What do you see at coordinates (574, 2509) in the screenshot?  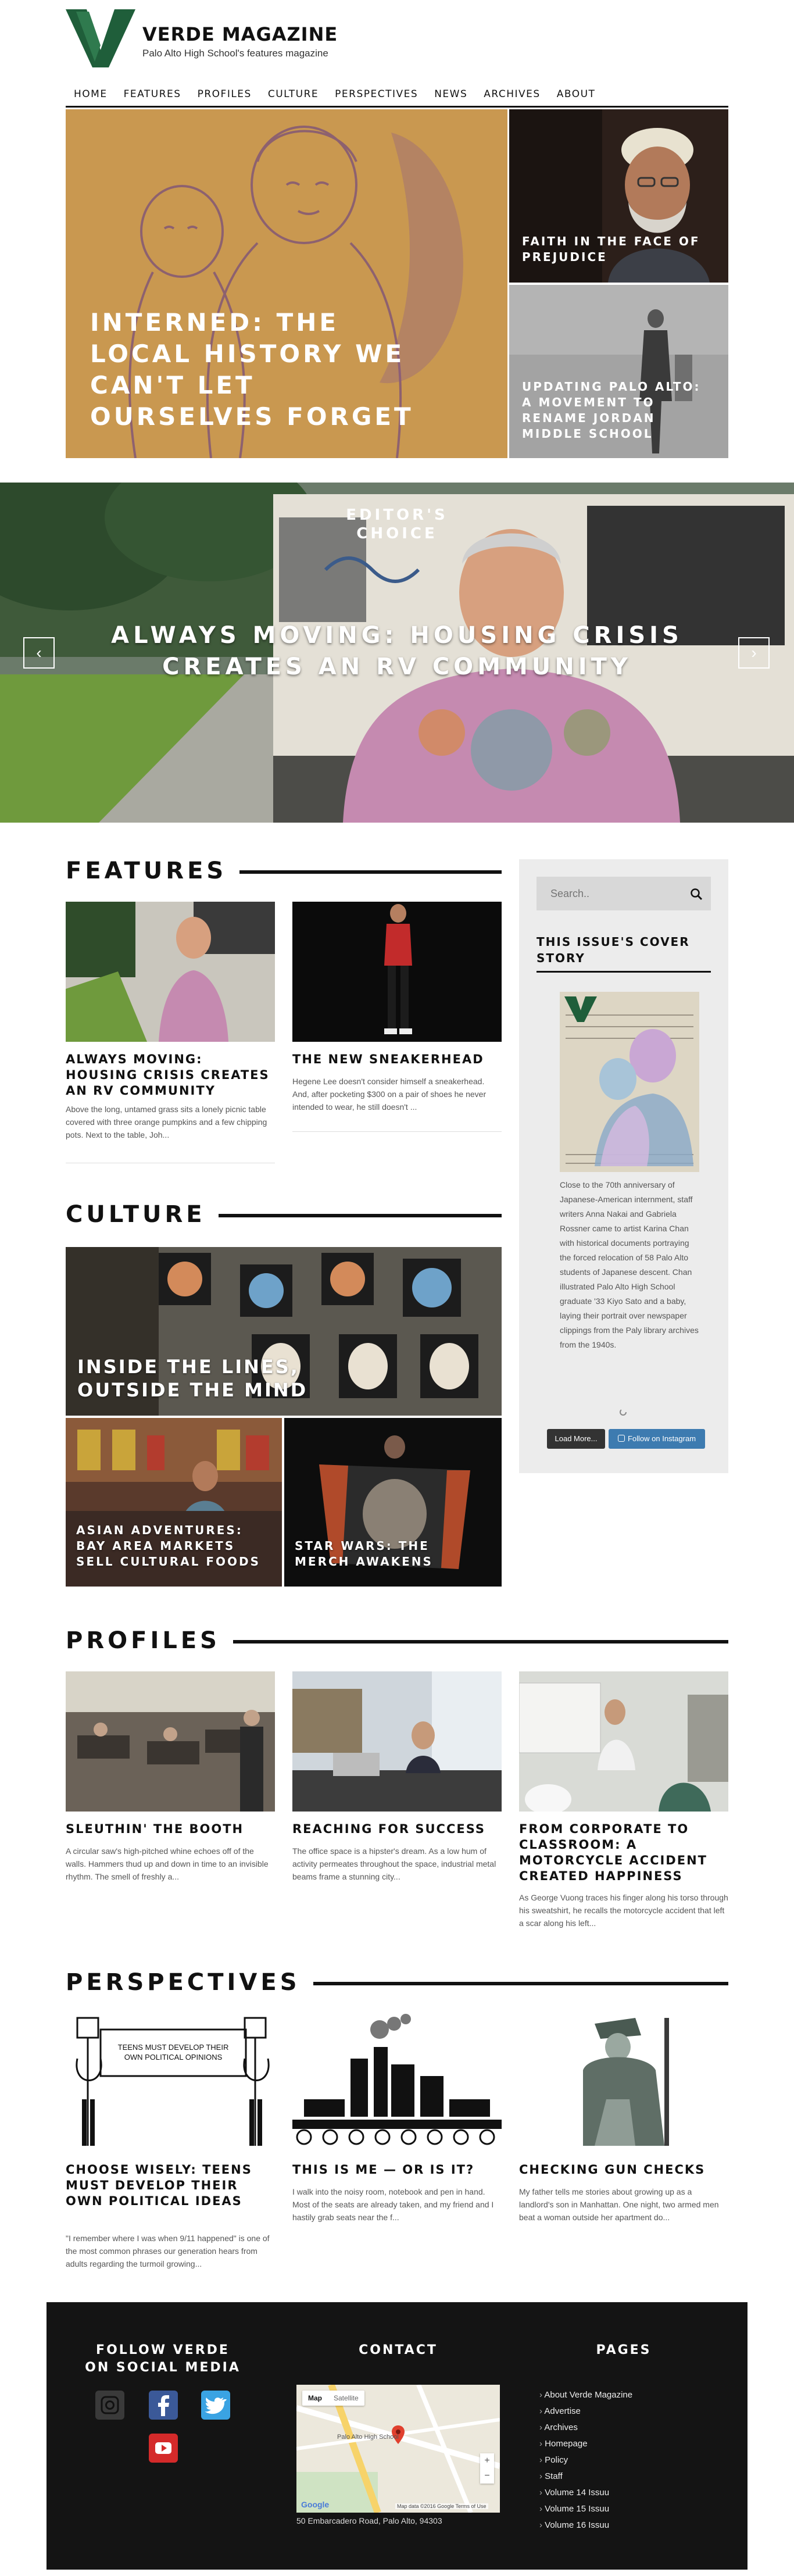 I see `footer-link-volume-15: Volume 15 Issuu` at bounding box center [574, 2509].